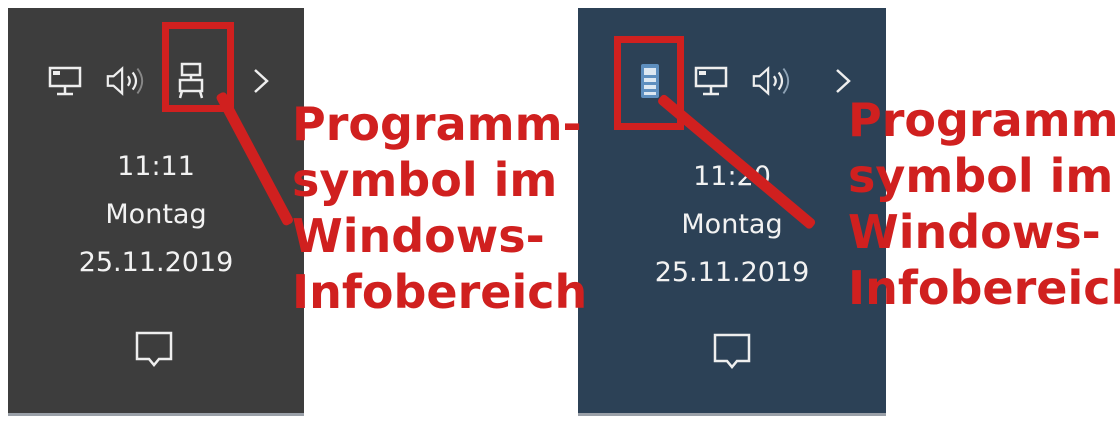  I want to click on system-tray, so click(156, 84).